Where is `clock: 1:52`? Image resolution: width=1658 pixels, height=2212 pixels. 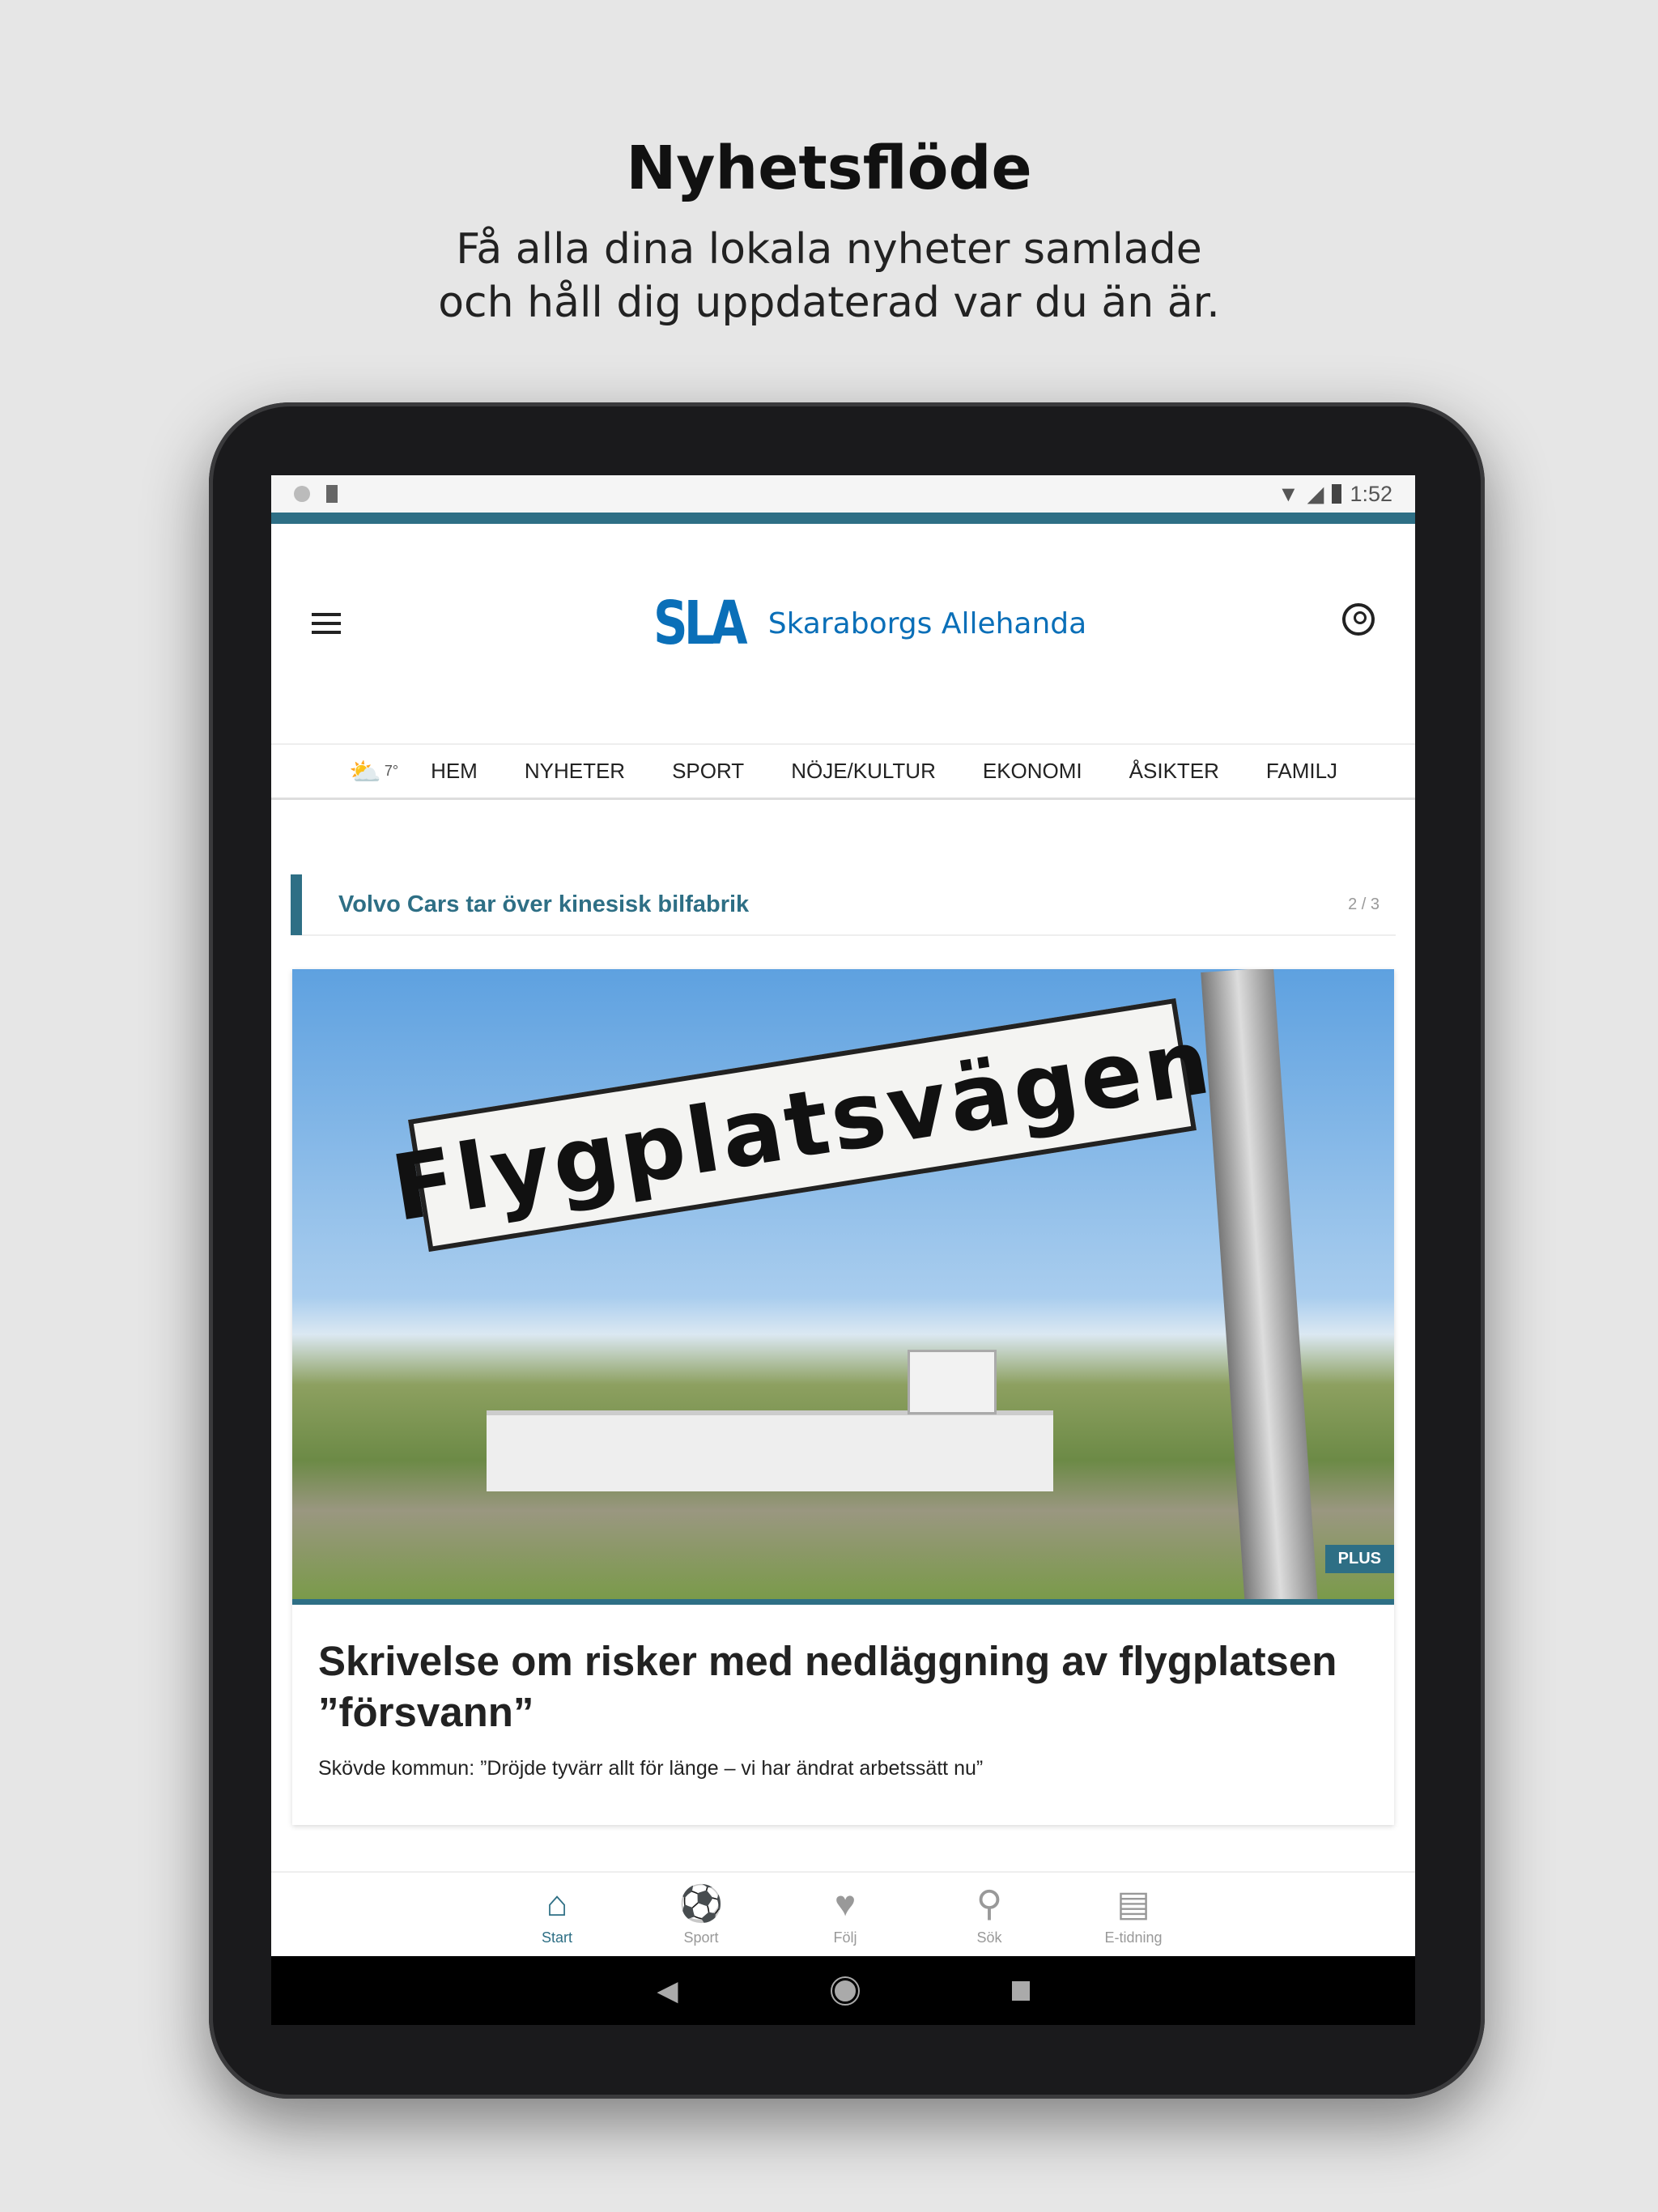
clock: 1:52 is located at coordinates (1371, 493).